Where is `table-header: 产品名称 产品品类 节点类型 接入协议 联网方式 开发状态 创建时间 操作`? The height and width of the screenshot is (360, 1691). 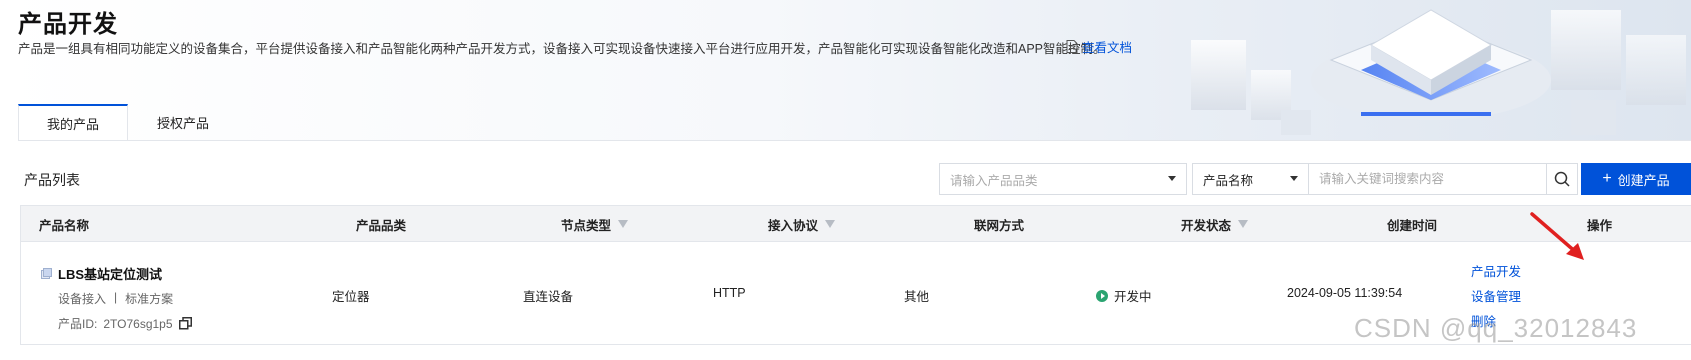 table-header: 产品名称 产品品类 节点类型 接入协议 联网方式 开发状态 创建时间 操作 is located at coordinates (856, 224).